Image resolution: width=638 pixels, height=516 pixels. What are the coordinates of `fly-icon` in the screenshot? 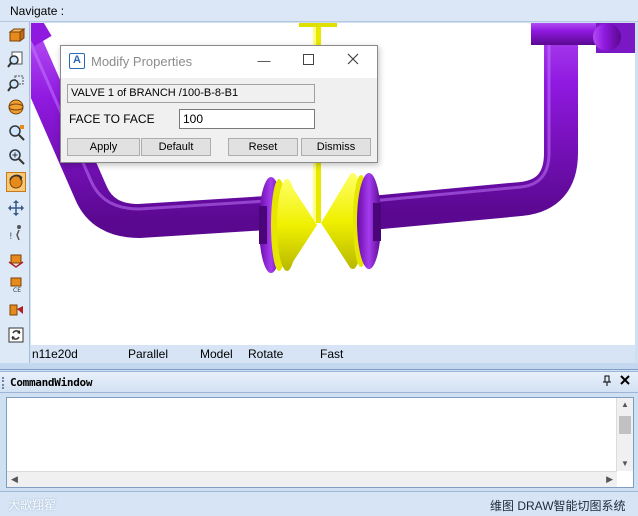 It's located at (16, 261).